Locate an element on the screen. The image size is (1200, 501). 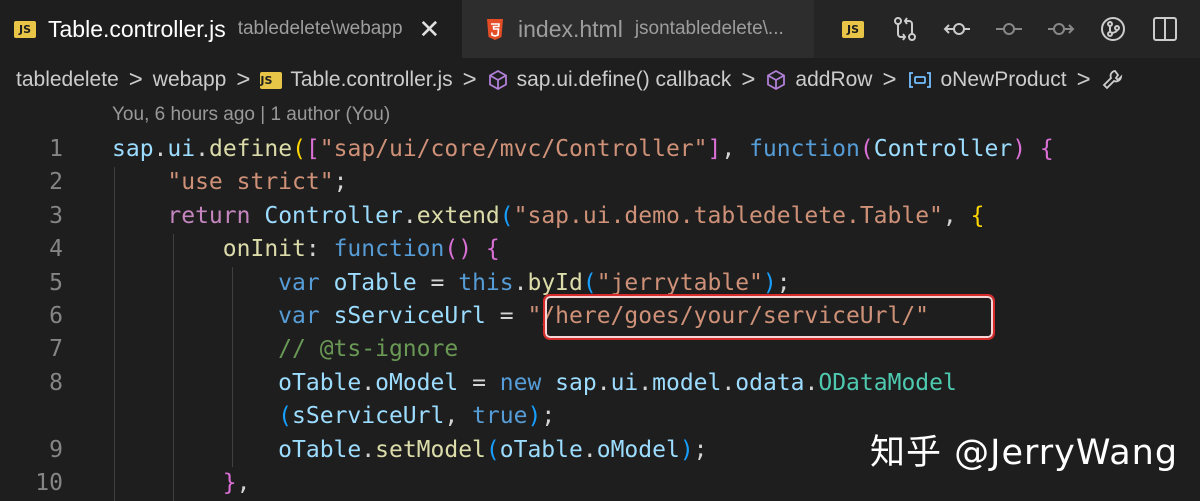
code-token: [ is located at coordinates (312, 149).